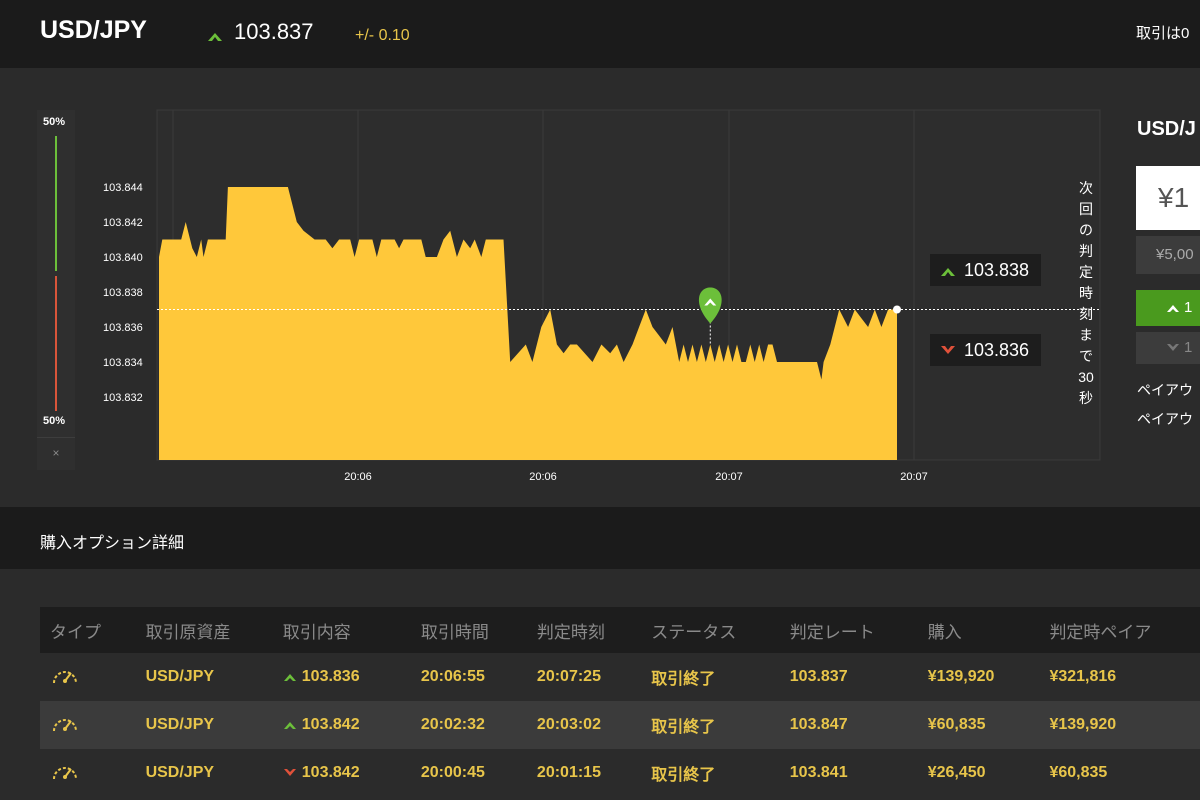  Describe the element at coordinates (1188, 307) in the screenshot. I see `high-button-label: 1` at that location.